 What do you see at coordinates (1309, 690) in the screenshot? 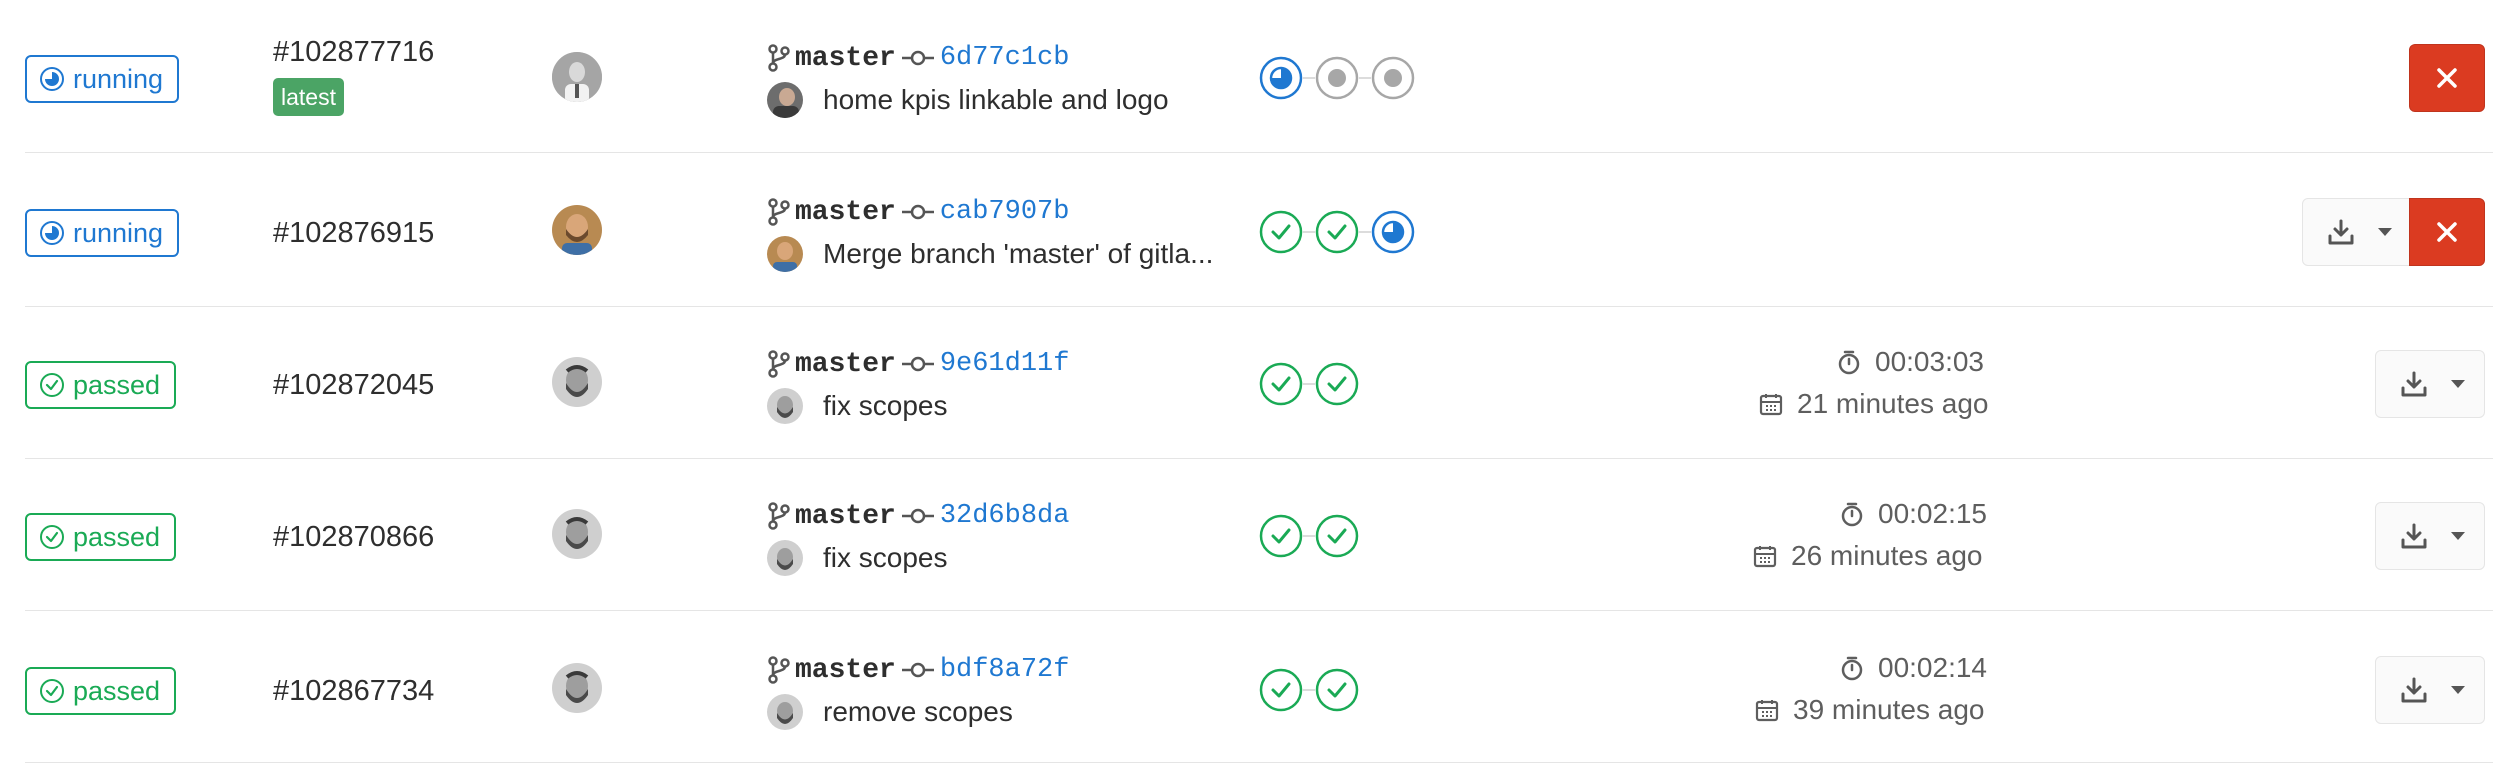
I see `pipeline-stages` at bounding box center [1309, 690].